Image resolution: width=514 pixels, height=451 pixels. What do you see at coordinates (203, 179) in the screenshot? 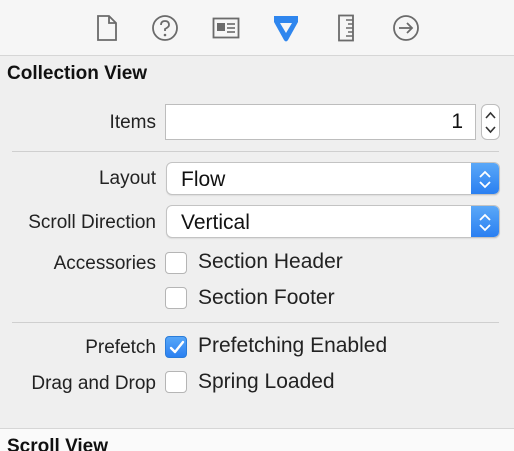
I see `layout-value: Flow` at bounding box center [203, 179].